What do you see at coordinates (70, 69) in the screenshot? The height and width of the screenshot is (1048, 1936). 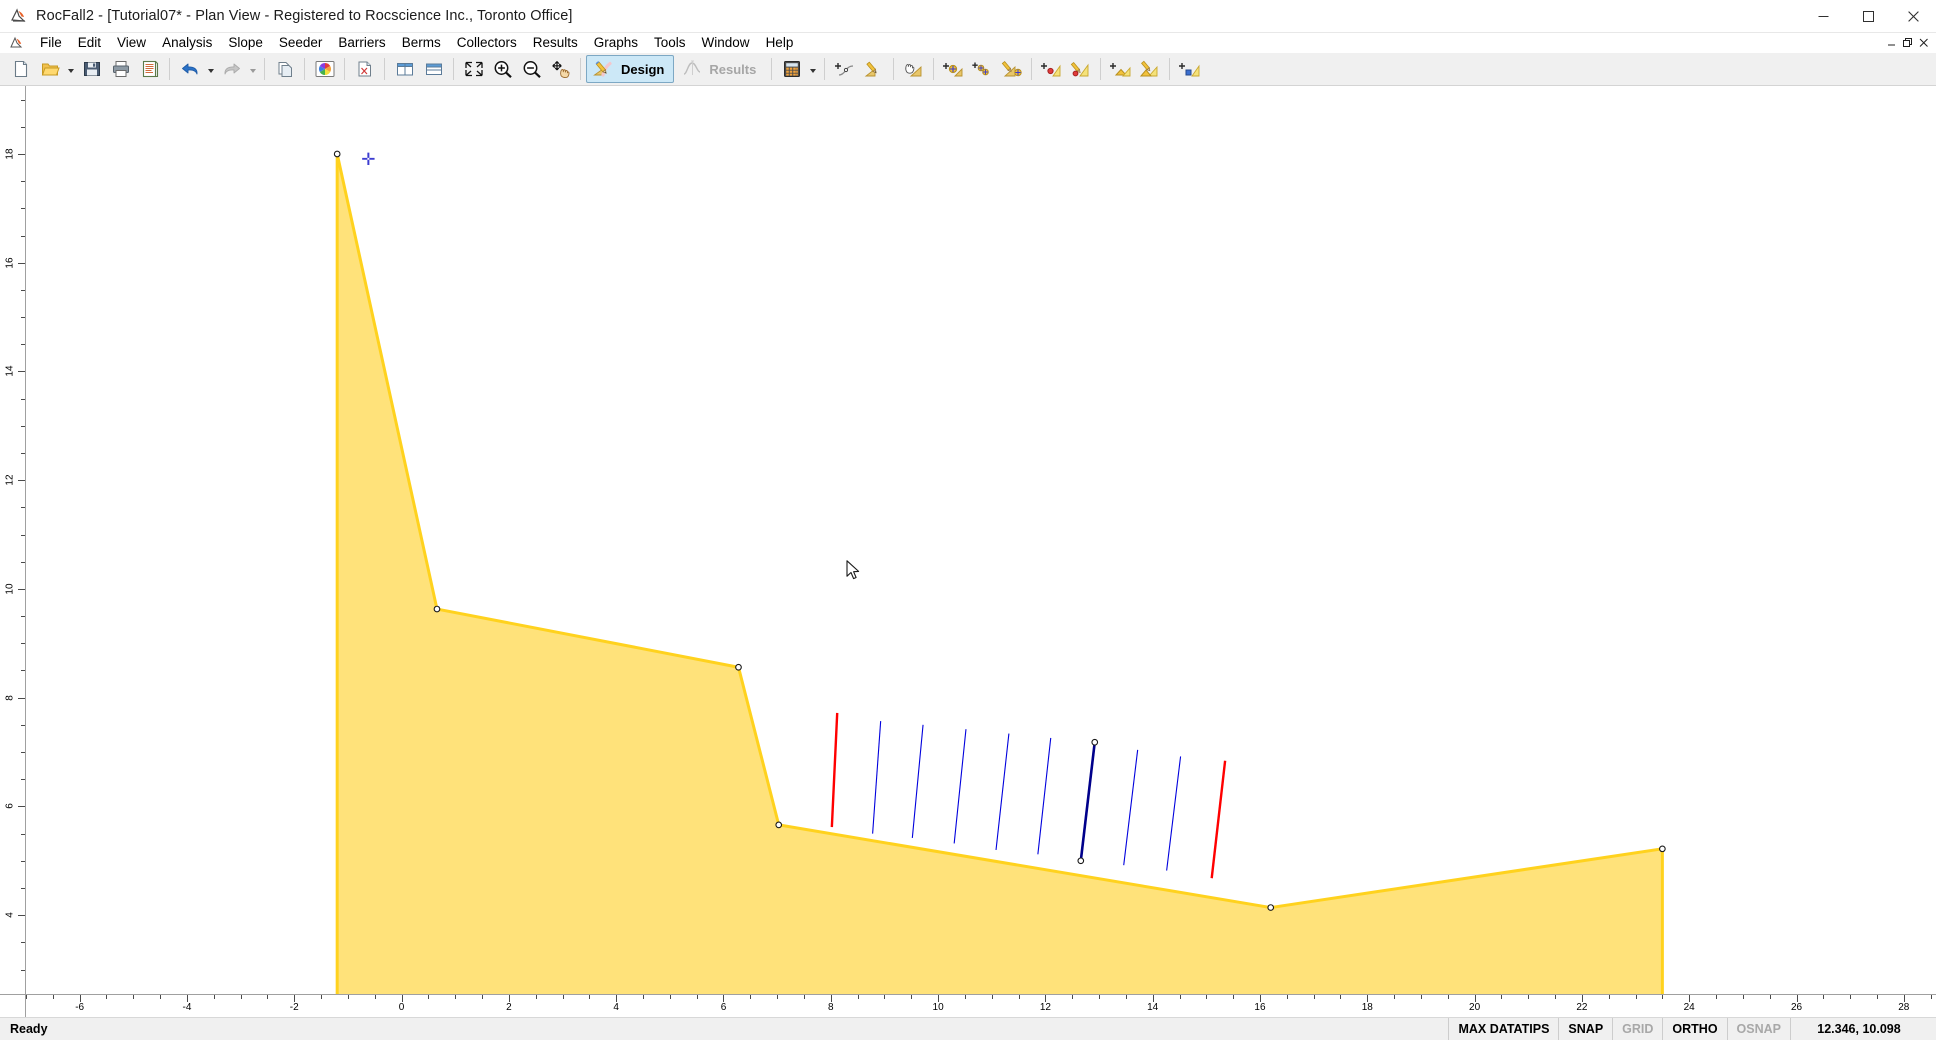 I see `open-file-dropdown` at bounding box center [70, 69].